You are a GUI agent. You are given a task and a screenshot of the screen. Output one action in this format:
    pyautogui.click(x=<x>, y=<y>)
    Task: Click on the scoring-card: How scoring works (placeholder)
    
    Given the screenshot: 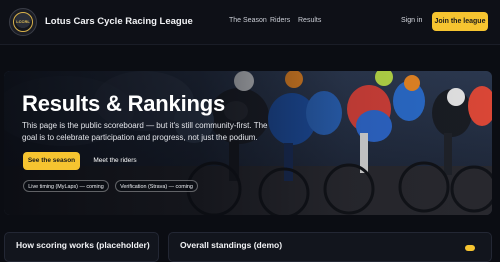 What is the action you would take?
    pyautogui.click(x=81, y=247)
    